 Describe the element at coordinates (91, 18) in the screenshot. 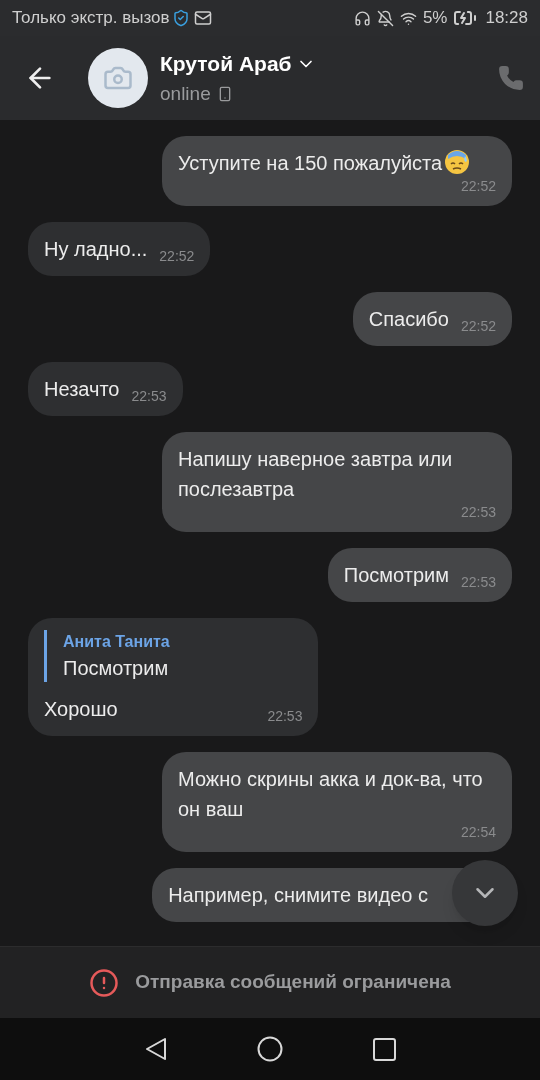

I see `carrier-text: Только экстр. вызов` at that location.